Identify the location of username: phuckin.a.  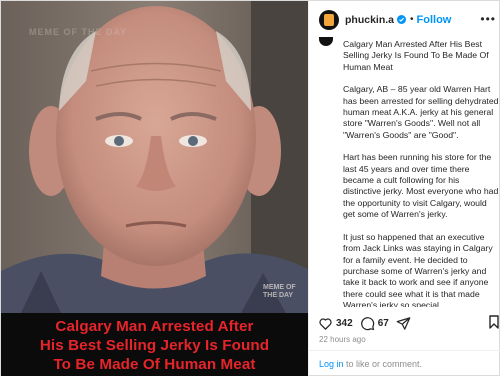
(369, 20).